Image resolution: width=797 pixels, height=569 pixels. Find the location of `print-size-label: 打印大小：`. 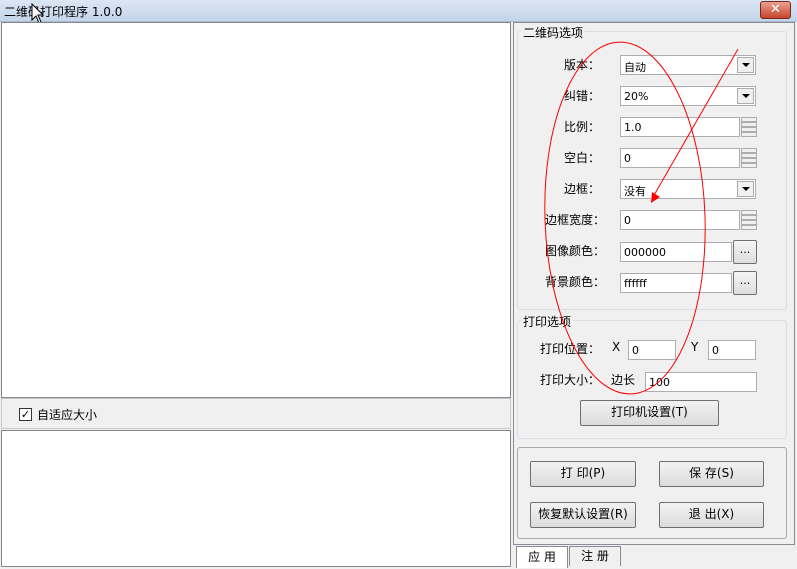

print-size-label: 打印大小： is located at coordinates (570, 380).